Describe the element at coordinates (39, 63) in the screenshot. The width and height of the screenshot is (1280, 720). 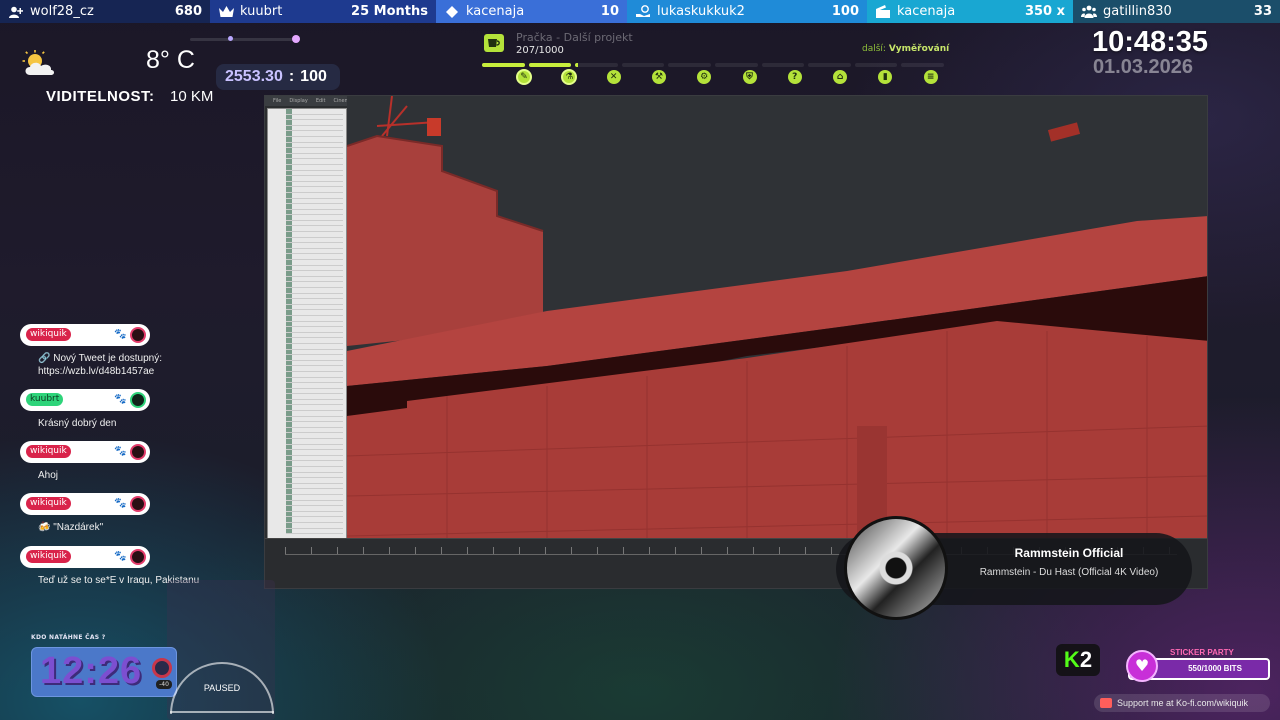
I see `partly-cloudy-icon` at that location.